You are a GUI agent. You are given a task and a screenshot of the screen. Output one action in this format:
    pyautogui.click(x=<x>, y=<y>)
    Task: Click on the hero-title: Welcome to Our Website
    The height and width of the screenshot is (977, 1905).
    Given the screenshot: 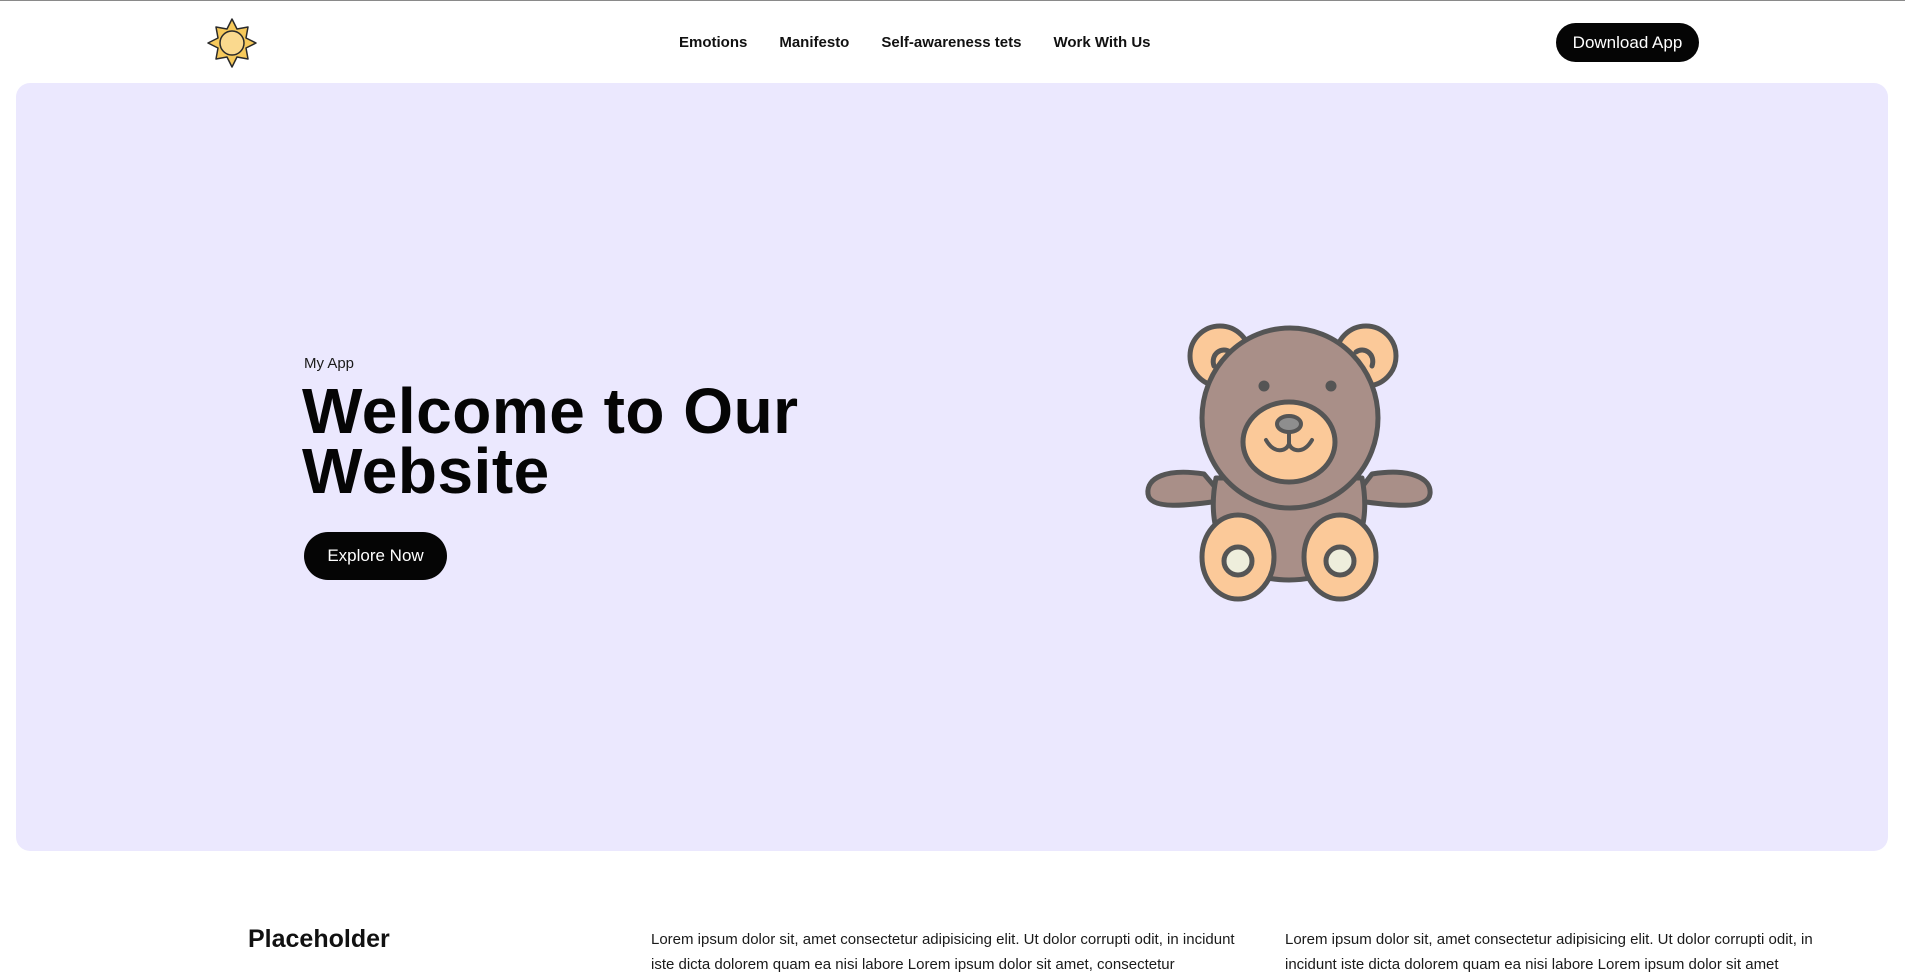 What is the action you would take?
    pyautogui.click(x=550, y=441)
    